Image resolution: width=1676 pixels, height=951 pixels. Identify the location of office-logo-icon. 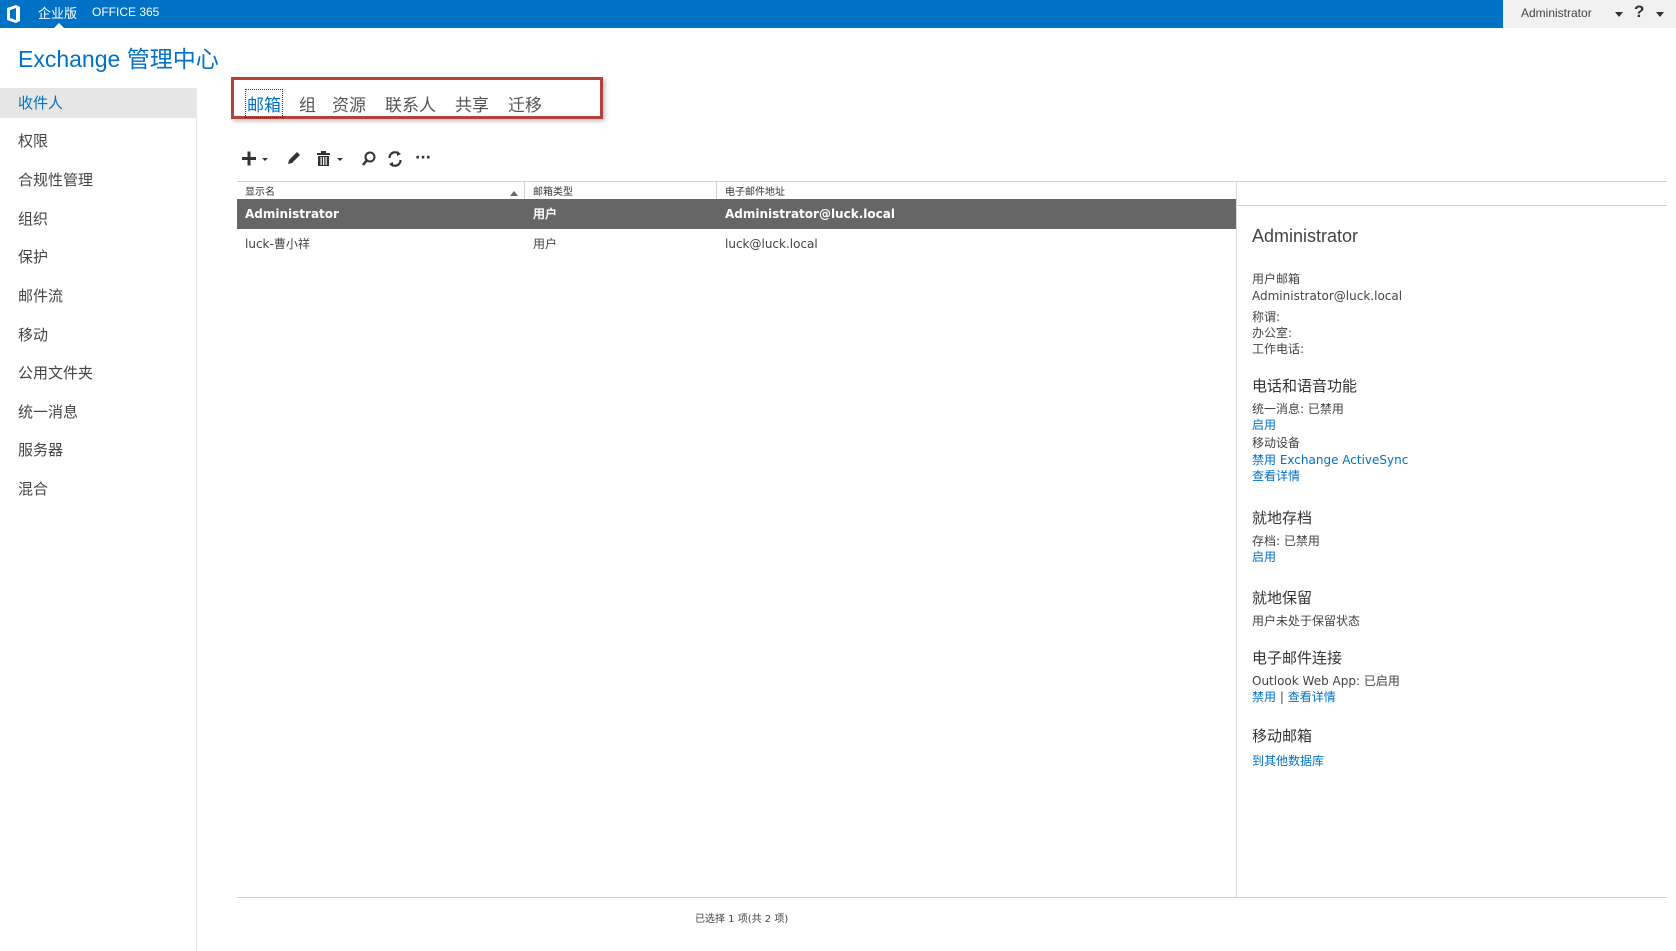
(14, 14).